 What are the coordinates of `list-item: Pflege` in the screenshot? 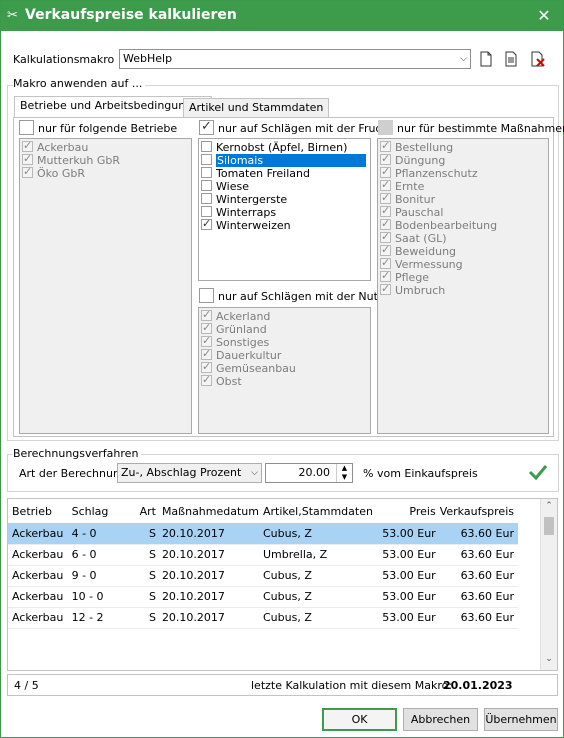 It's located at (463, 276).